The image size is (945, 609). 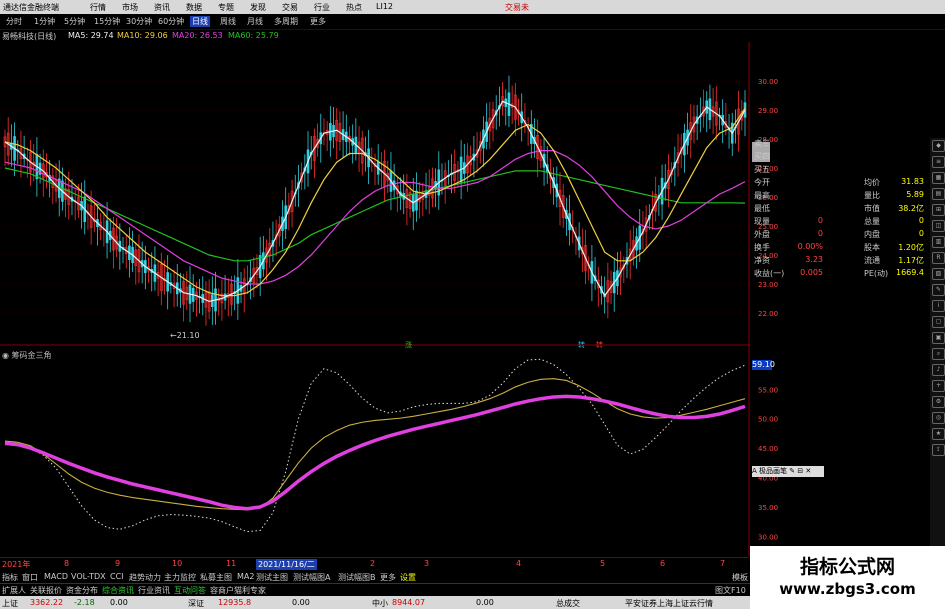 I want to click on menu-item-news: 资讯, so click(x=162, y=7).